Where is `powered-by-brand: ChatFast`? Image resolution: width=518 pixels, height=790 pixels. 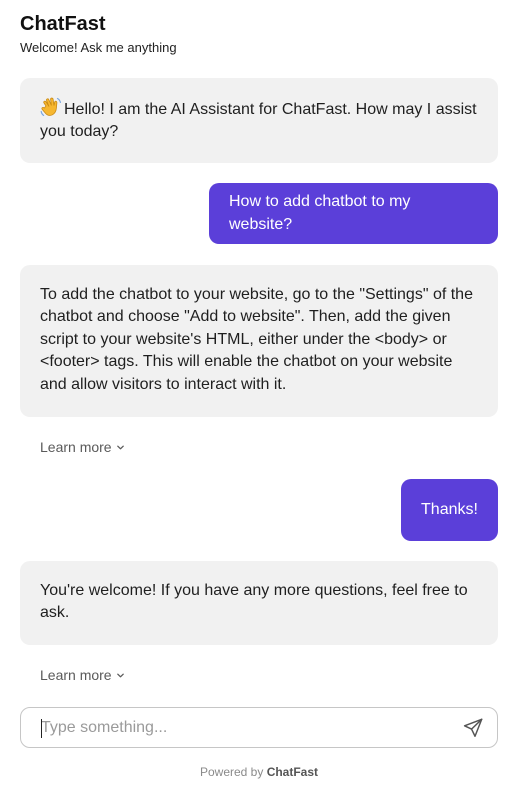 powered-by-brand: ChatFast is located at coordinates (292, 772).